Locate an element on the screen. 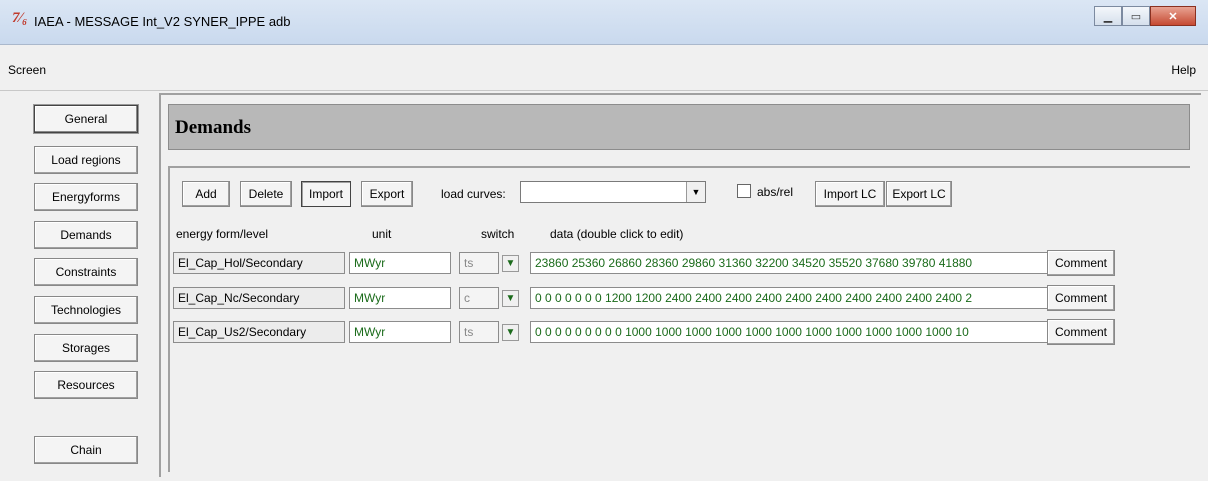  menu-bar: Screen Help is located at coordinates (604, 68).